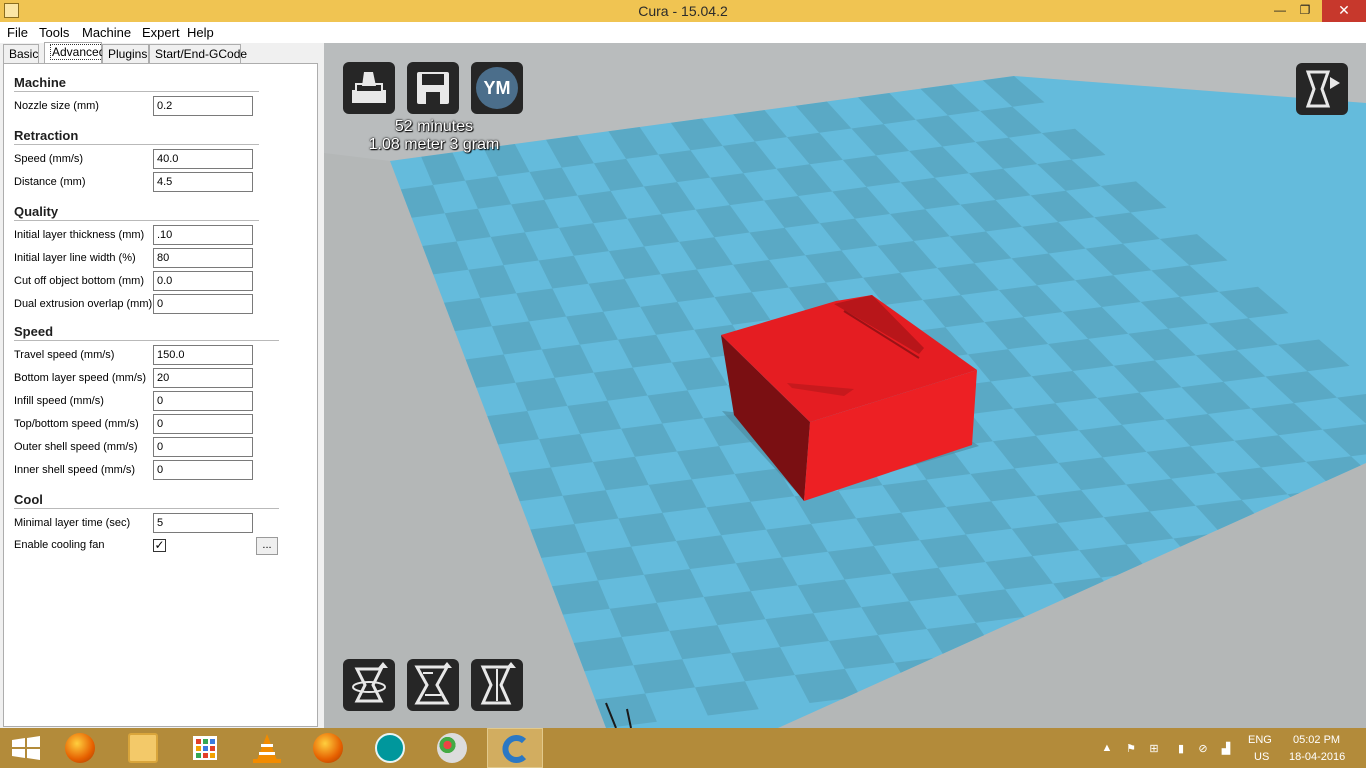 This screenshot has height=774, width=1366. I want to click on load-model-icon, so click(369, 87).